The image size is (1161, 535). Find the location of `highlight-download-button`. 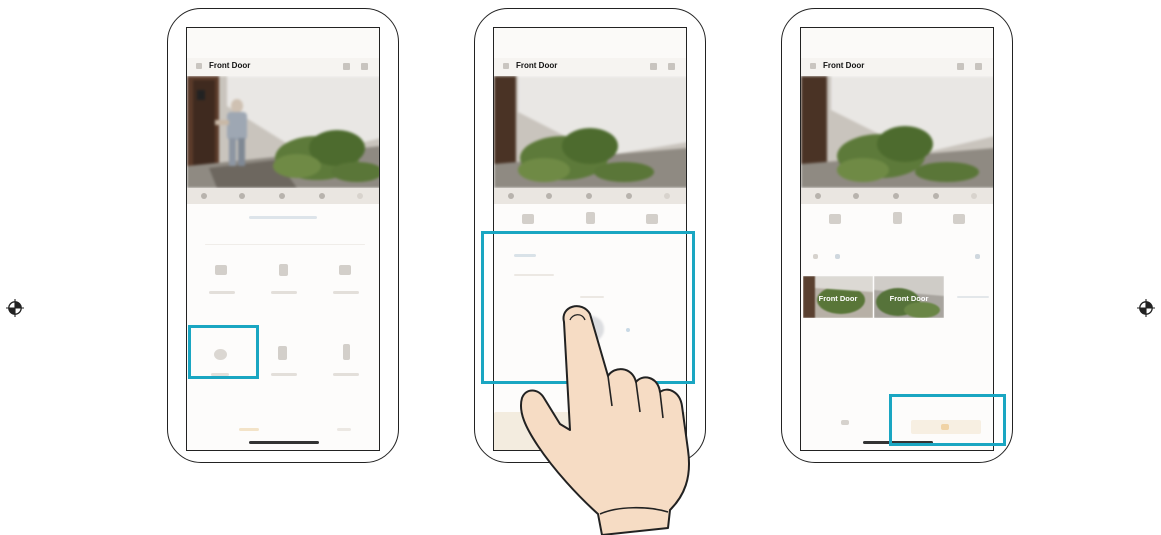

highlight-download-button is located at coordinates (947, 420).